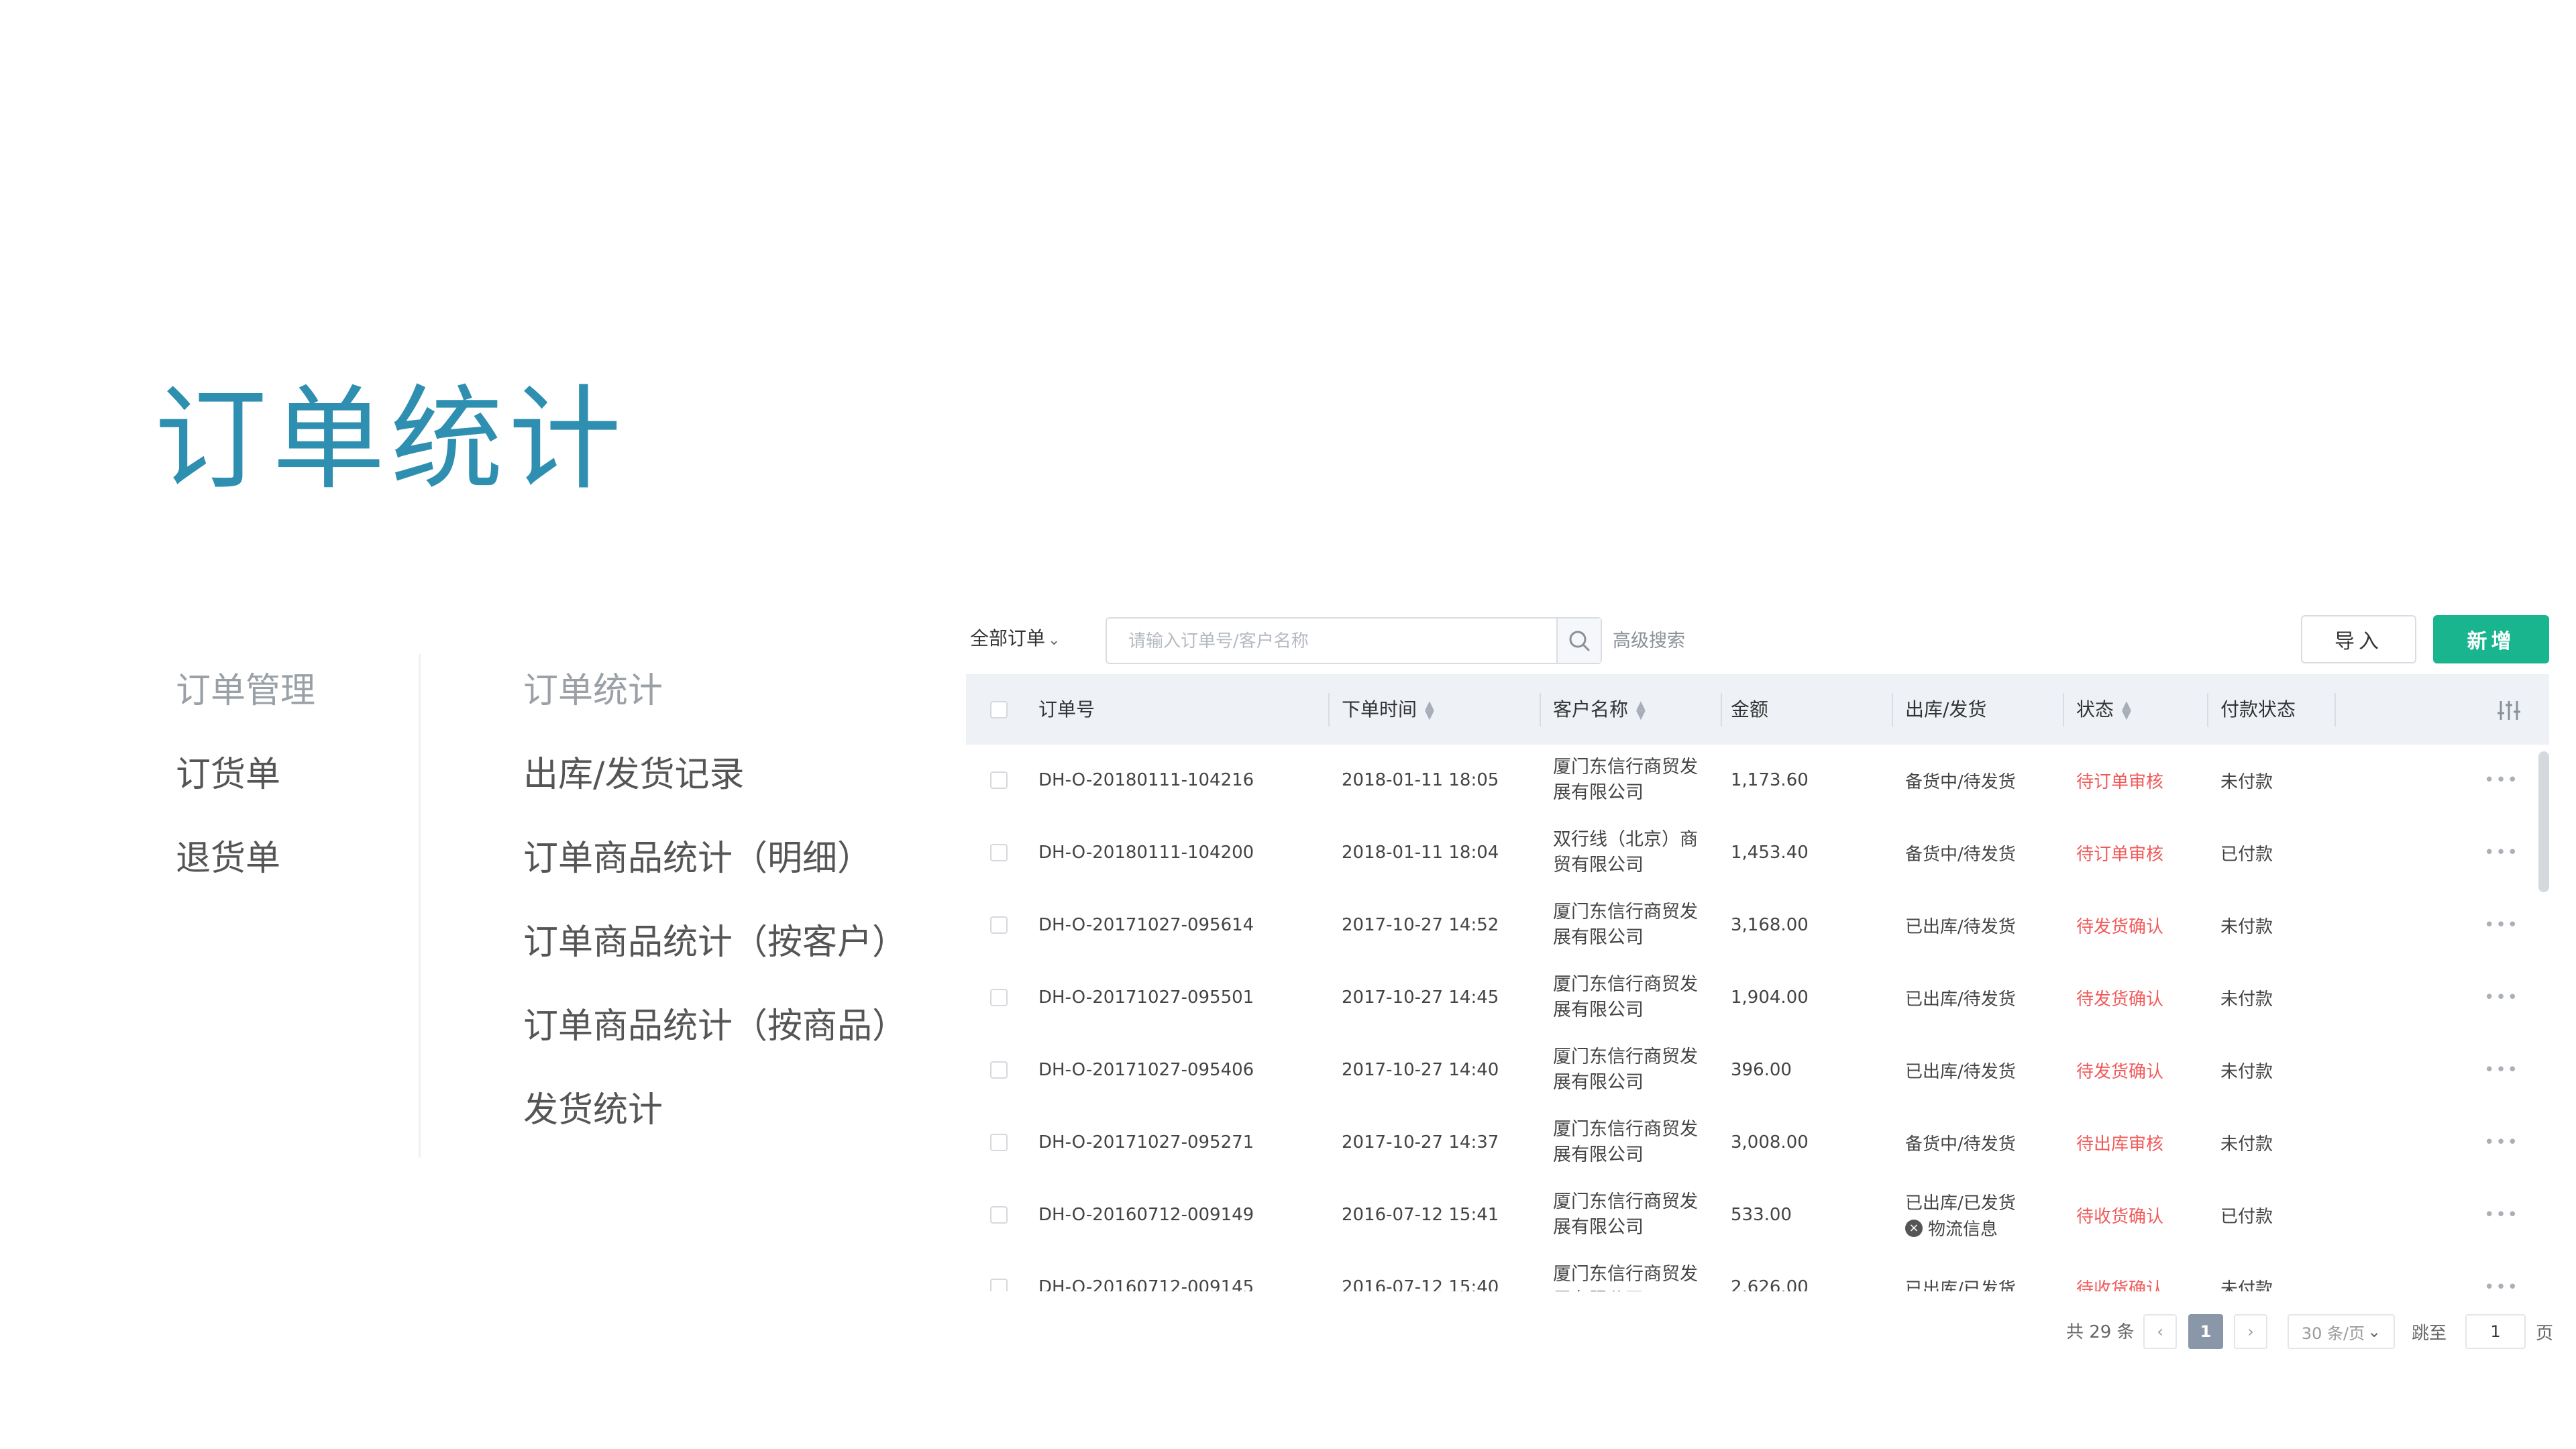 The width and height of the screenshot is (2576, 1449). Describe the element at coordinates (715, 1110) in the screenshot. I see `nav-item-shipping-stats: 发货统计` at that location.